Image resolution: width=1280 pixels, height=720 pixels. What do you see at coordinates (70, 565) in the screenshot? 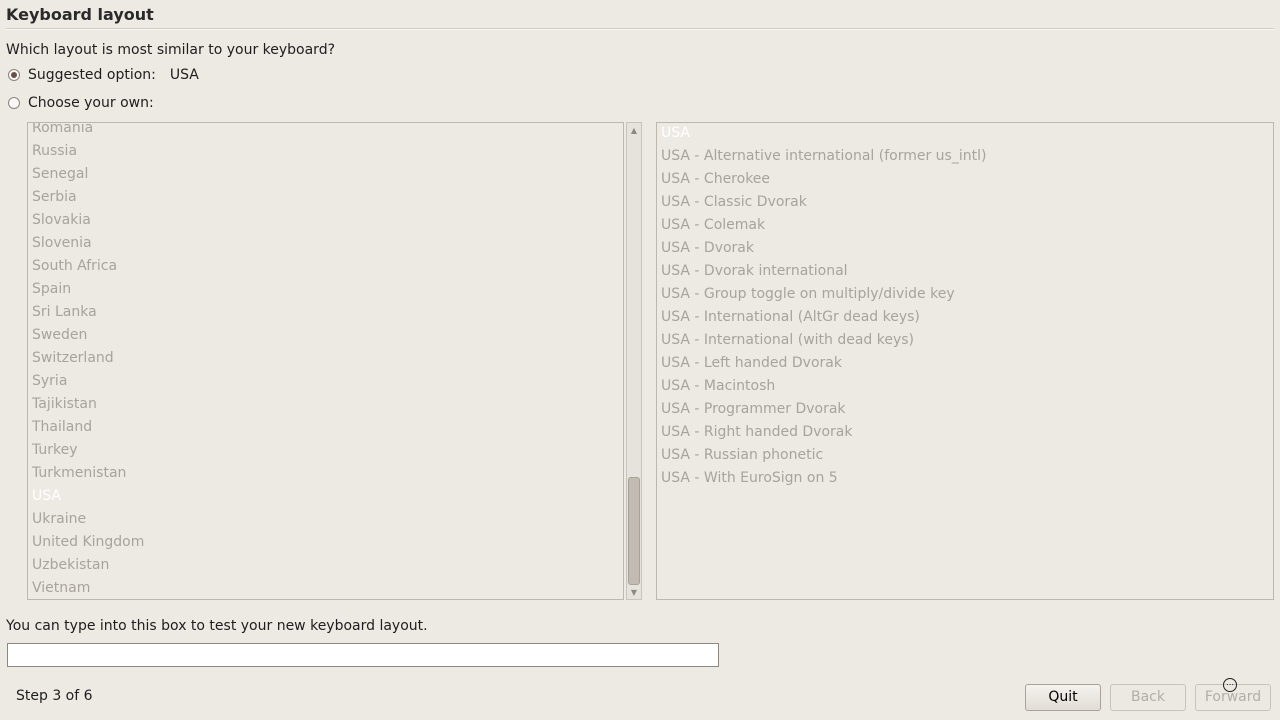
I see `country-list-item: Uzbekistan` at bounding box center [70, 565].